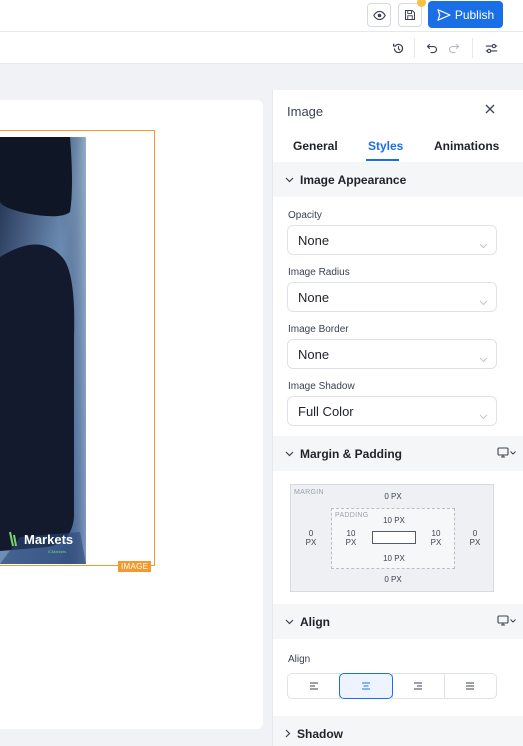 Image resolution: width=523 pixels, height=746 pixels. Describe the element at coordinates (421, 3) in the screenshot. I see `notification-dot` at that location.